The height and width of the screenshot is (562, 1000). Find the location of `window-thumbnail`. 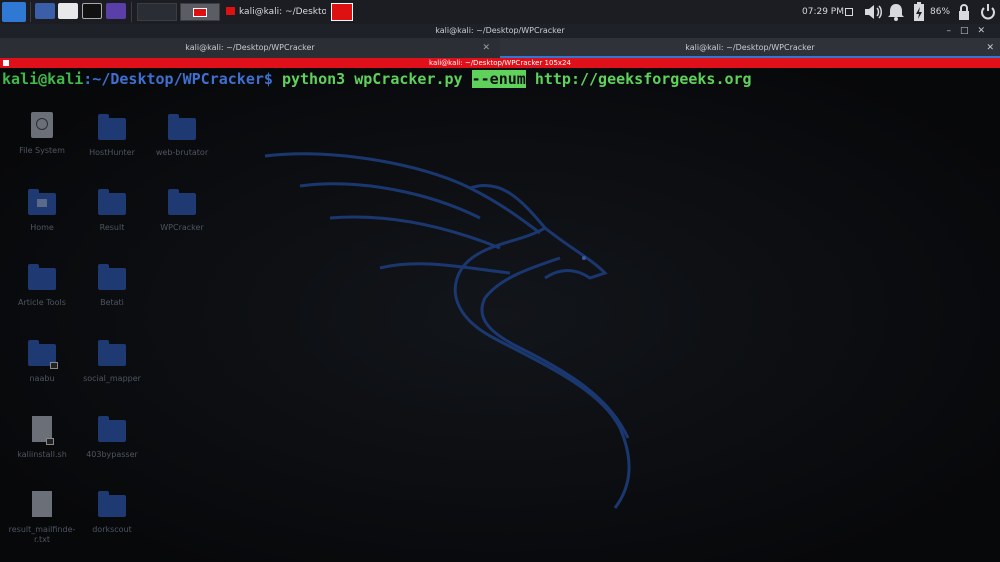

window-thumbnail is located at coordinates (200, 12).